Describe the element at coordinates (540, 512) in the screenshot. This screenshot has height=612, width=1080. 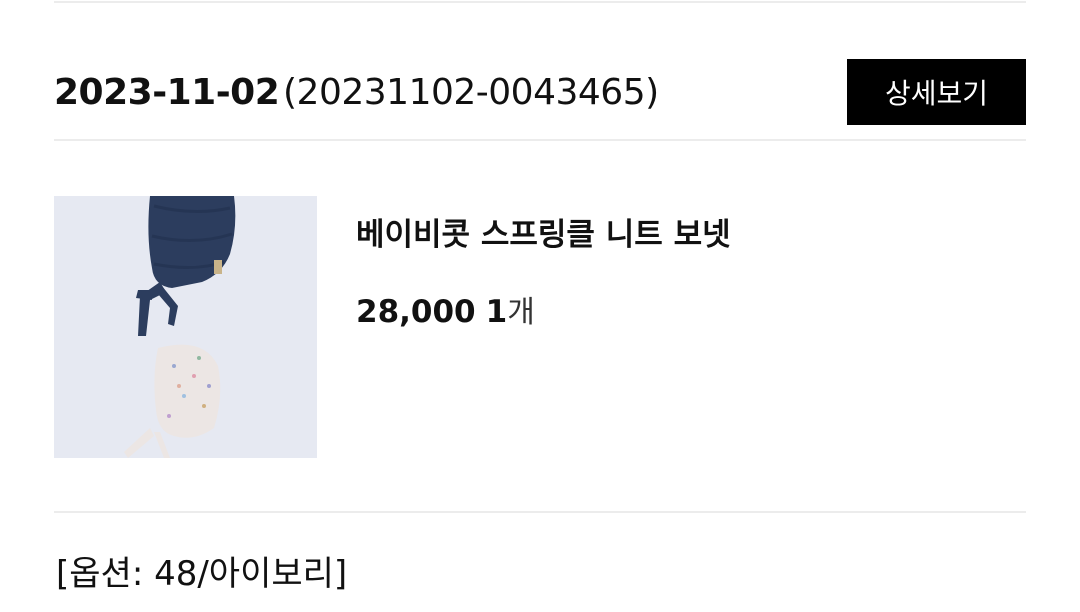
I see `option-divider` at that location.